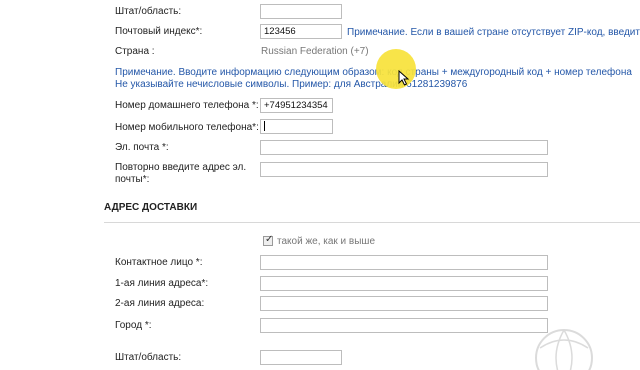  What do you see at coordinates (135, 51) in the screenshot?
I see `country-label: Страна :` at bounding box center [135, 51].